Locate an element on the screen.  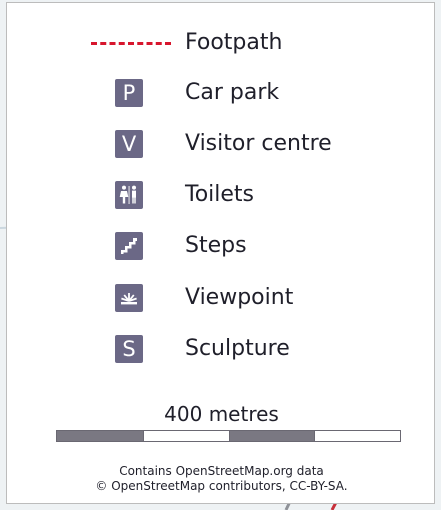
attribution-line-2: © OpenStreetMap contributors, CC-BY-SA. is located at coordinates (221, 486).